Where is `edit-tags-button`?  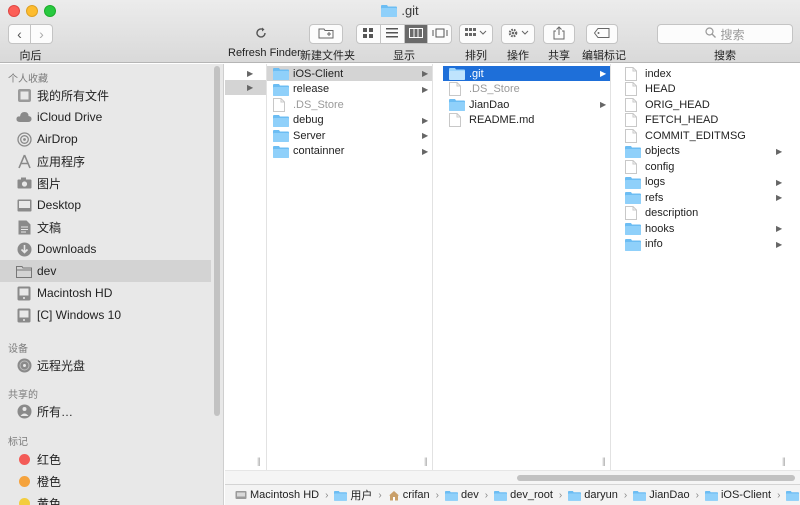 edit-tags-button is located at coordinates (602, 34).